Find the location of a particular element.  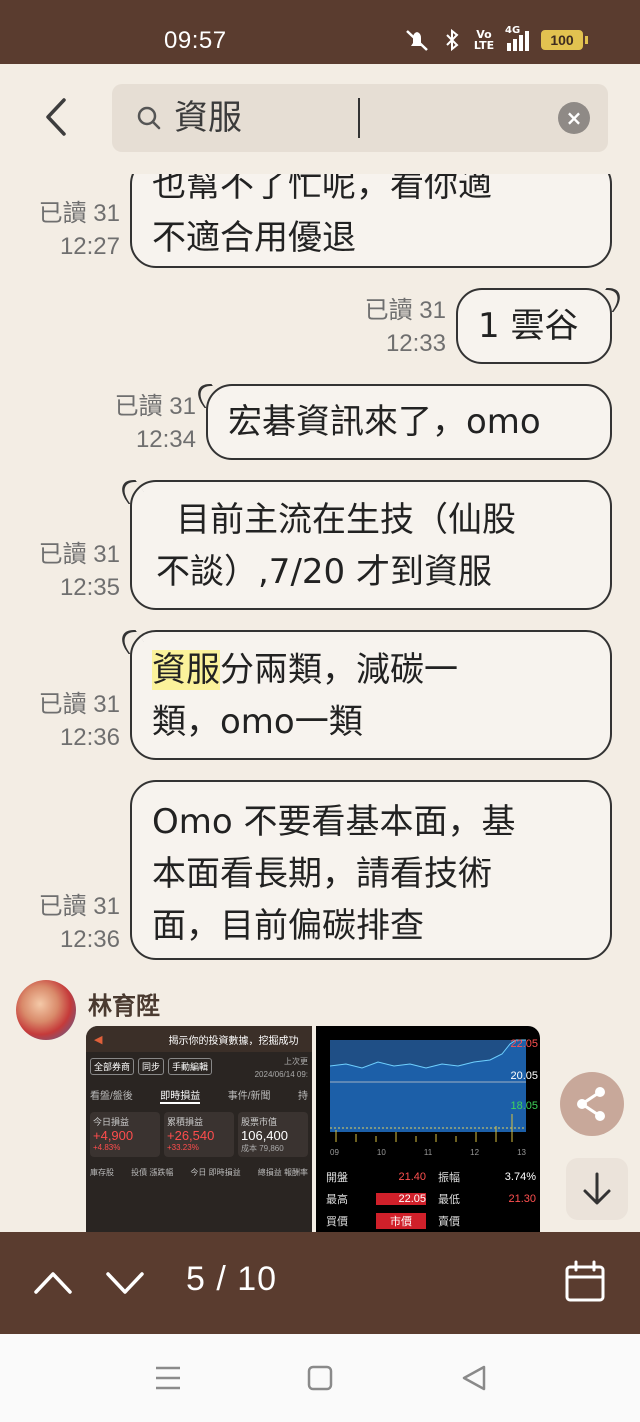

thumb-date: 2024/06/14 09: is located at coordinates (281, 1074).